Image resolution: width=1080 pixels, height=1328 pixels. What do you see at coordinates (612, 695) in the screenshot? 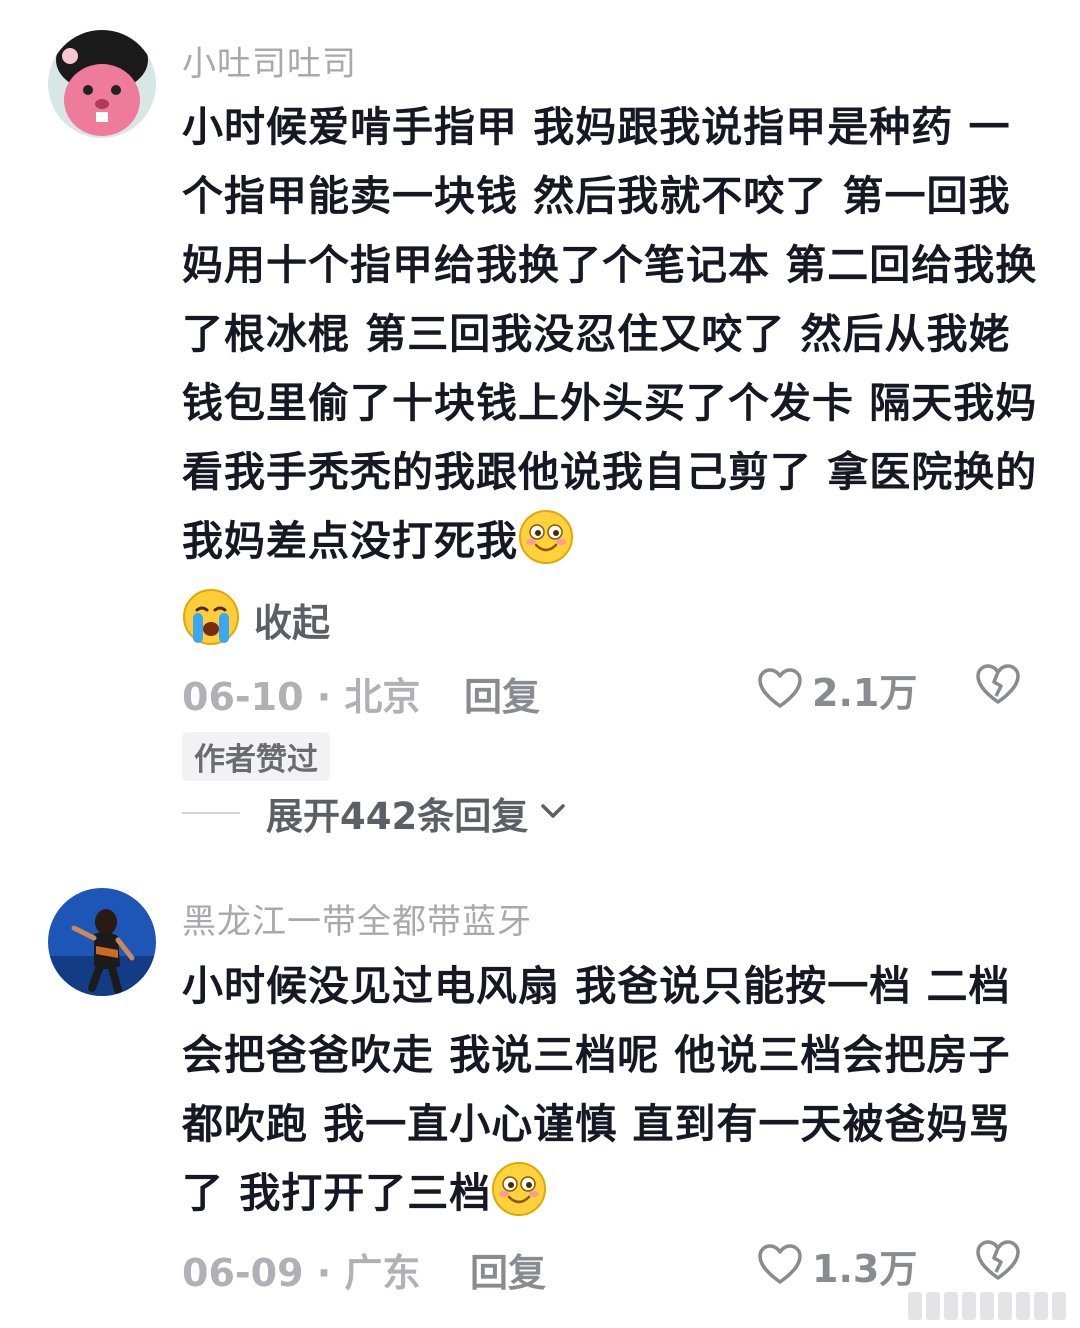
I see `comment-meta: 06-10 · 北京 回复 2.1万` at bounding box center [612, 695].